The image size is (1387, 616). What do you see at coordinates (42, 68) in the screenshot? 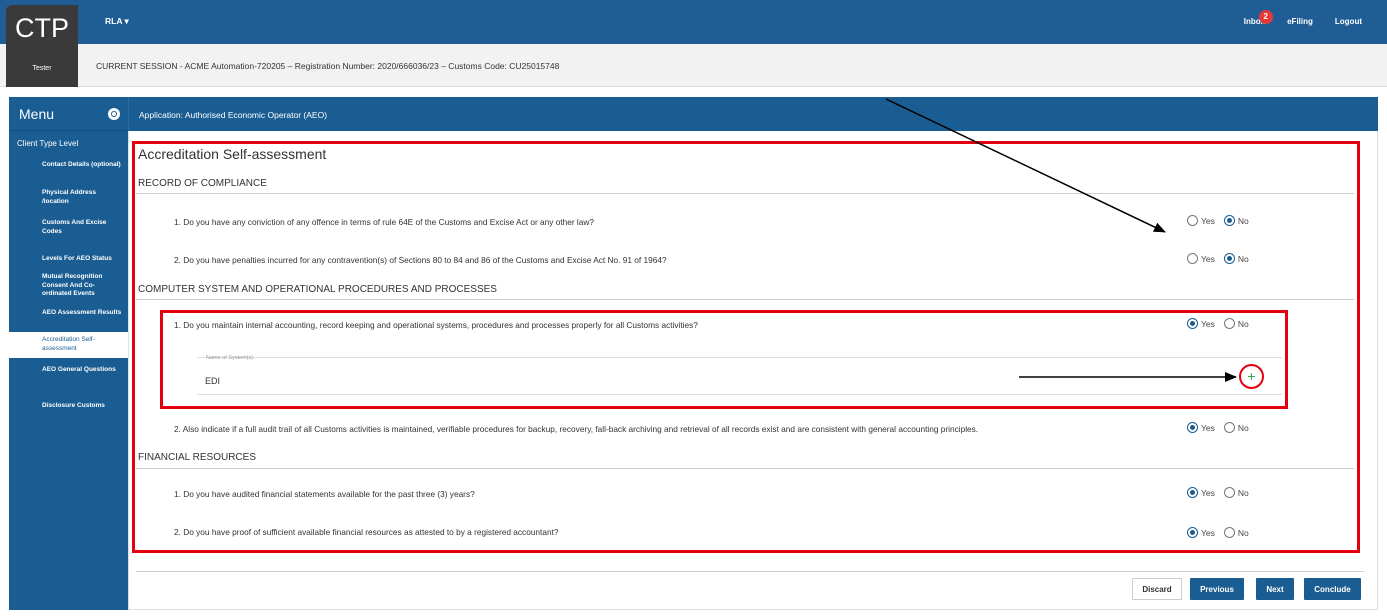
I see `user-name: Tester` at bounding box center [42, 68].